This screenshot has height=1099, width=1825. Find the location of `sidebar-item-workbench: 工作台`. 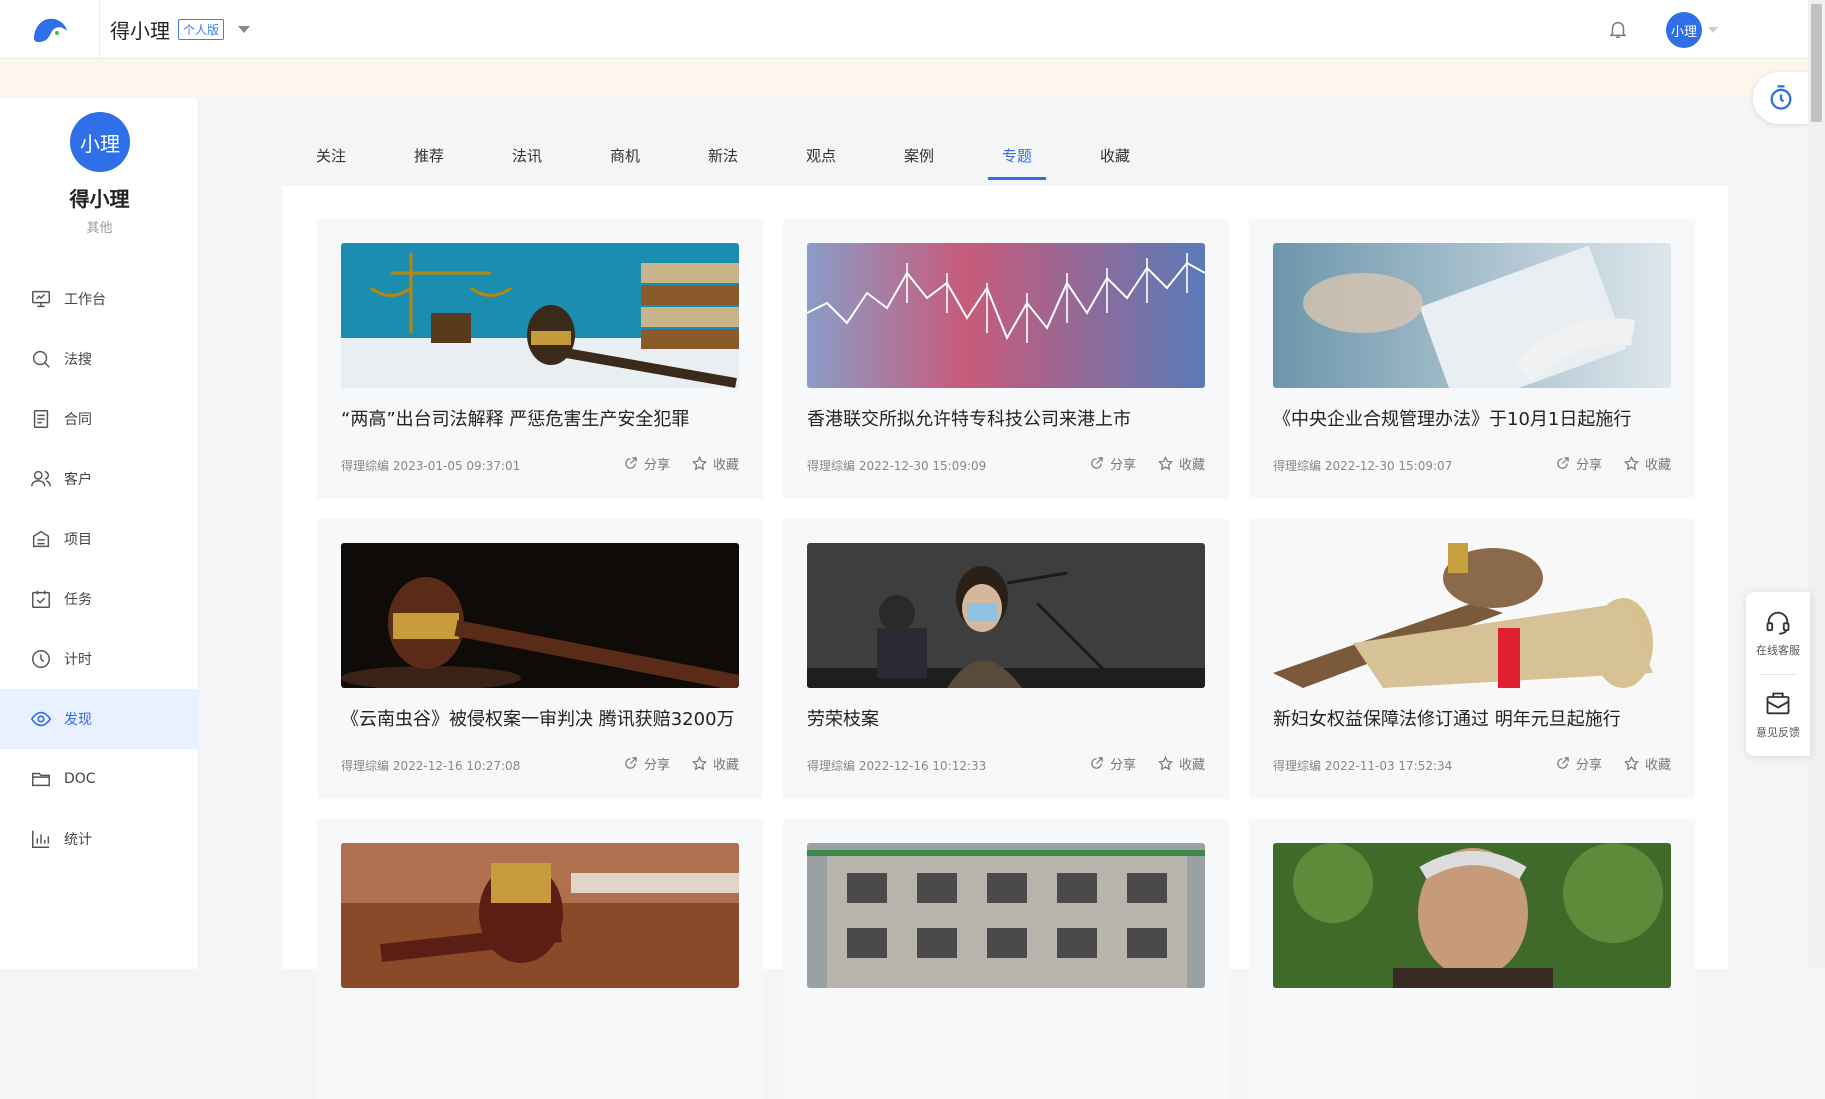

sidebar-item-workbench: 工作台 is located at coordinates (99, 299).